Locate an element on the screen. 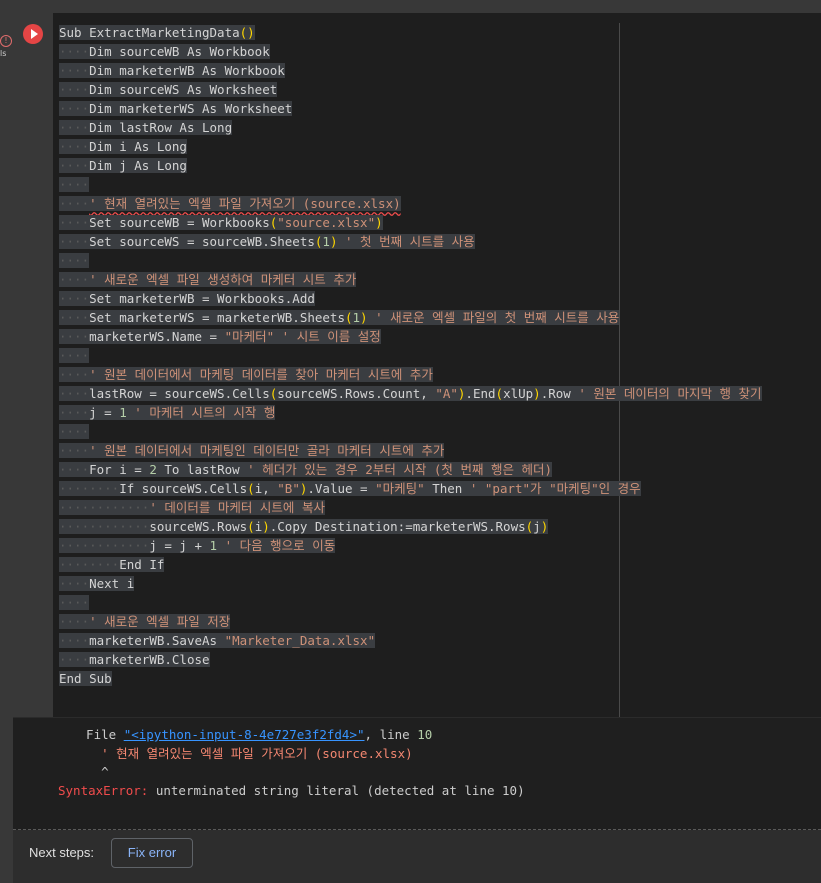  selected-text: ····' 원본 데이터에서 마케팅 데이터를 찾아 마케터 시트에 추가 is located at coordinates (246, 374).